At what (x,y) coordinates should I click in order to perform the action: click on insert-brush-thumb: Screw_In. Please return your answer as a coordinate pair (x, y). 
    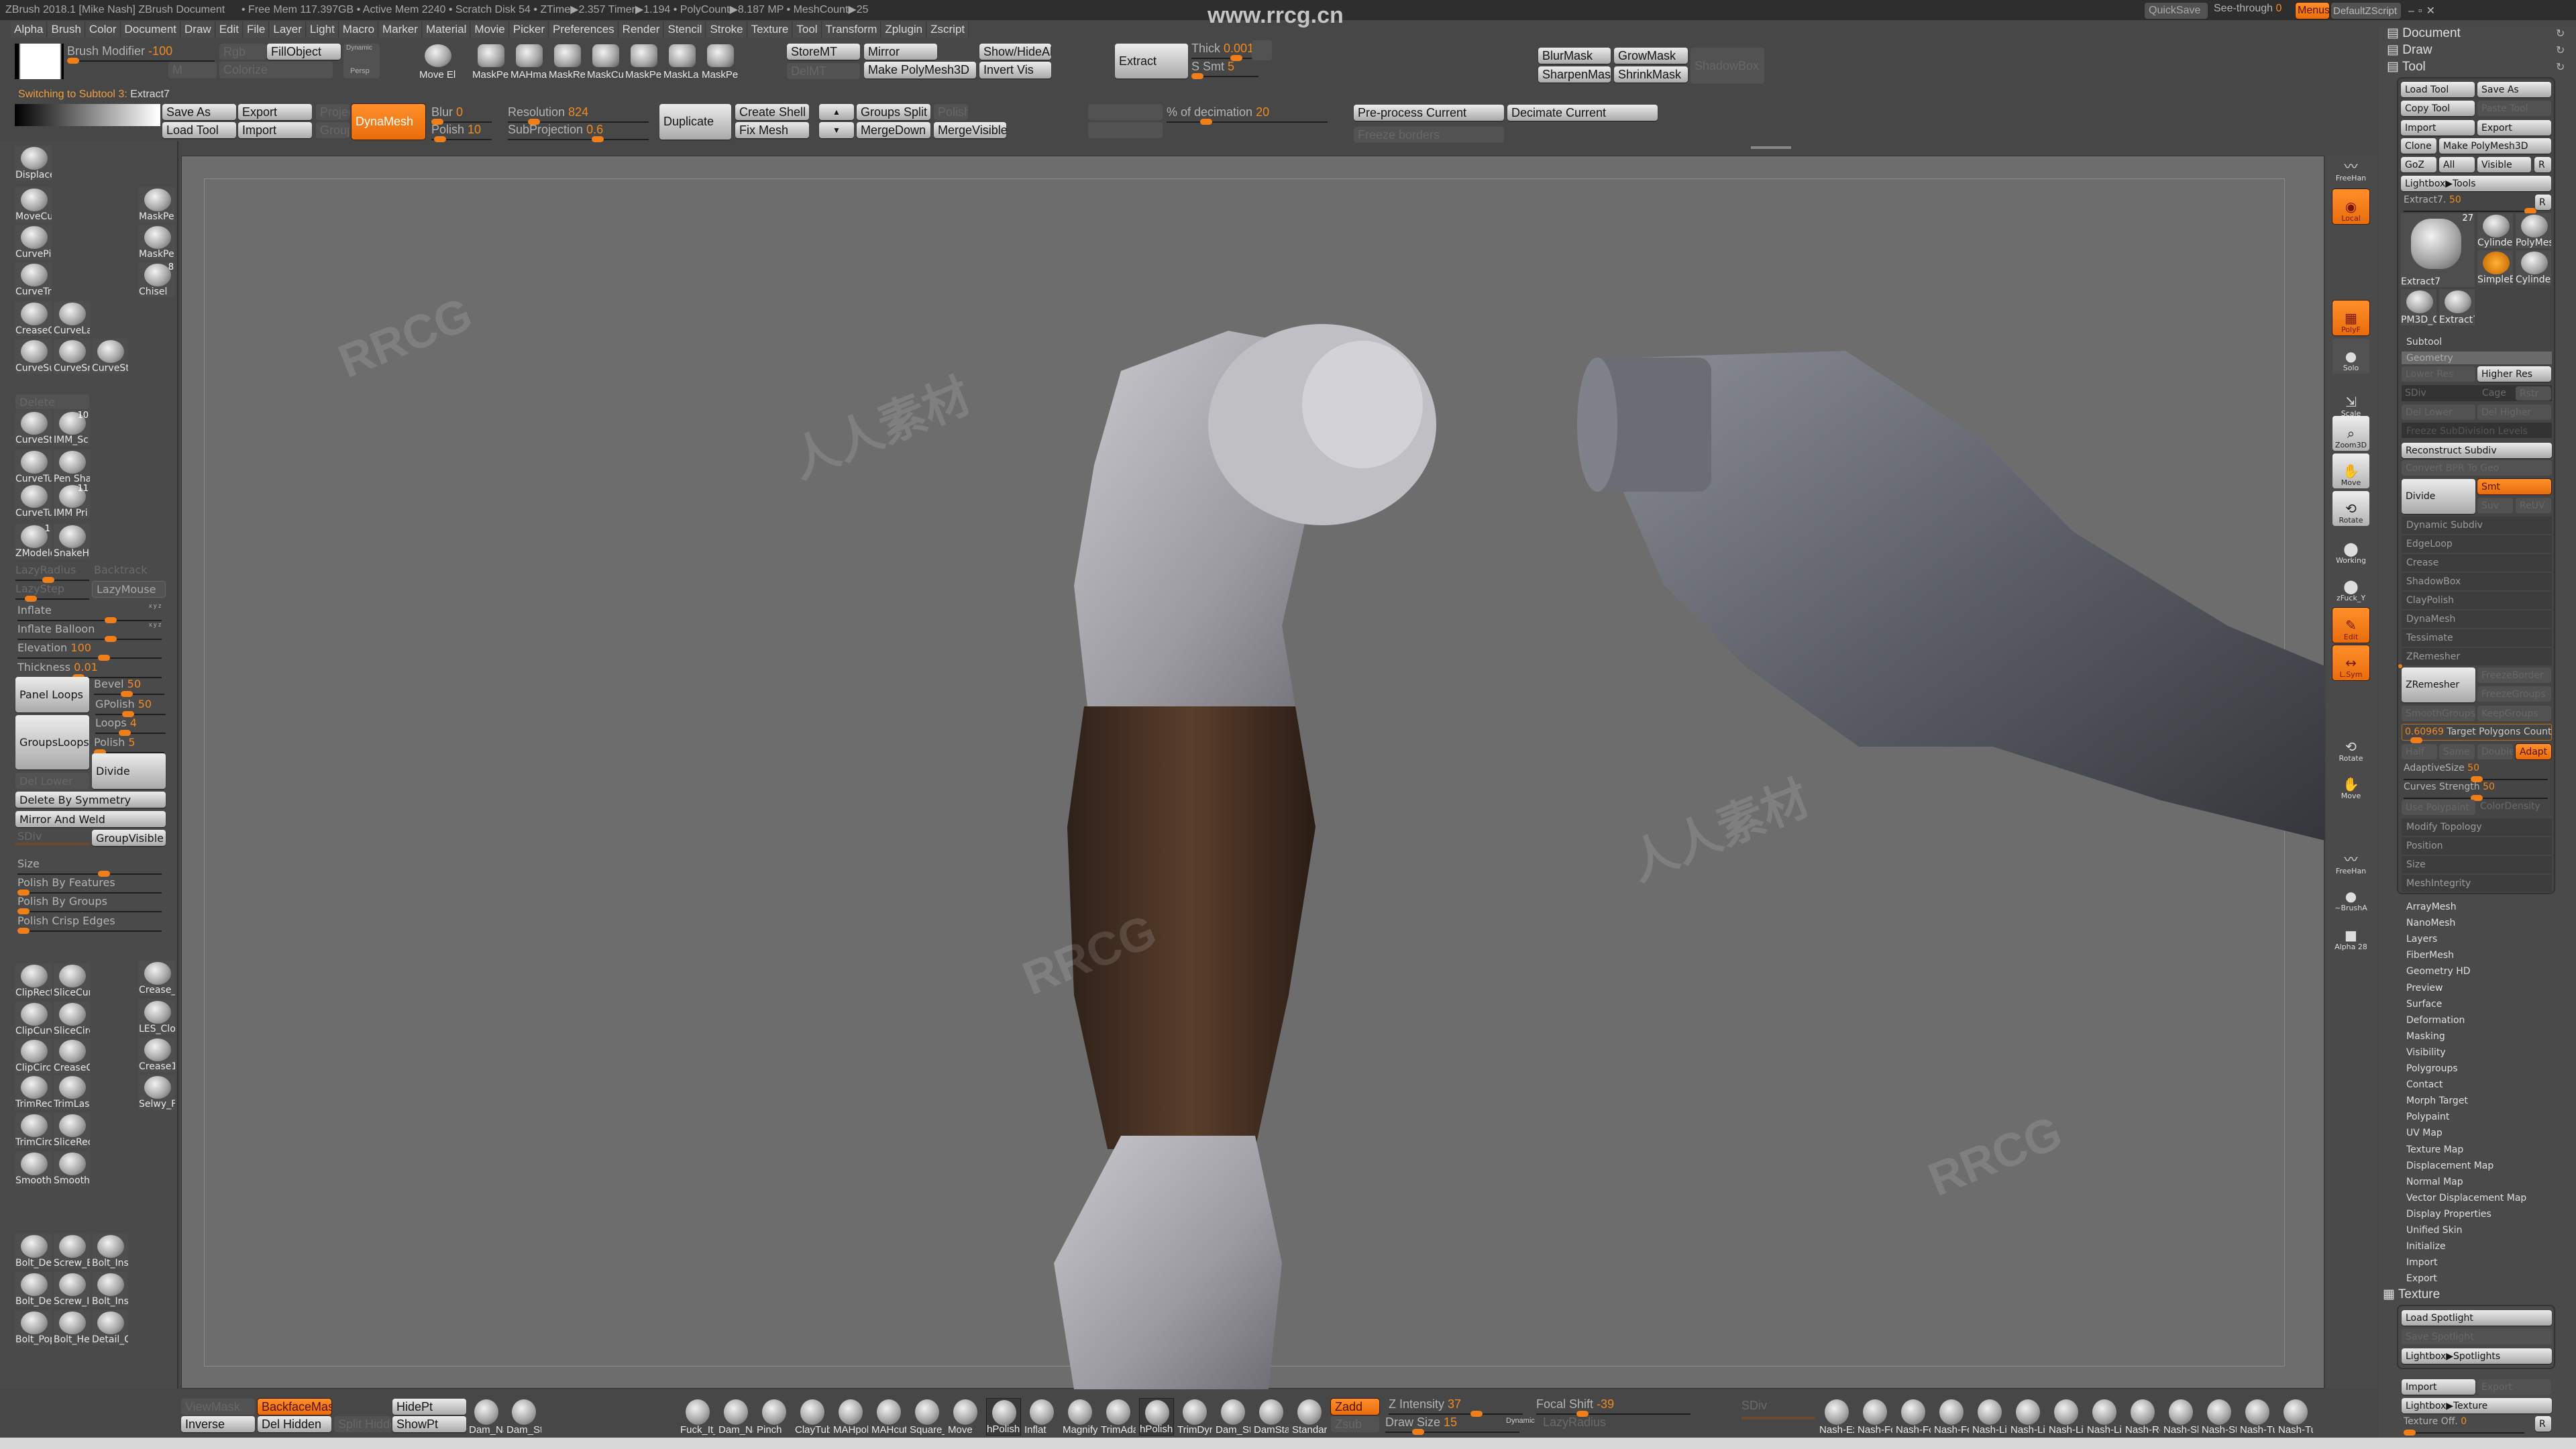
    Looking at the image, I should click on (72, 1289).